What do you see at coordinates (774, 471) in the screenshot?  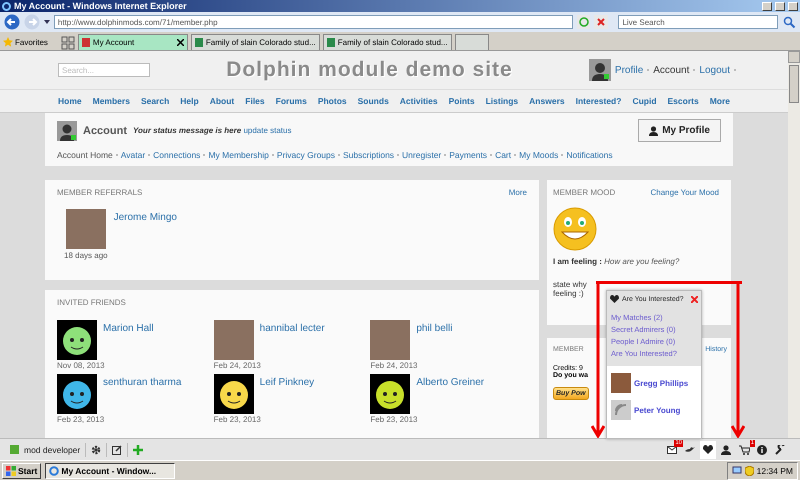 I see `clock: 12:34 PM` at bounding box center [774, 471].